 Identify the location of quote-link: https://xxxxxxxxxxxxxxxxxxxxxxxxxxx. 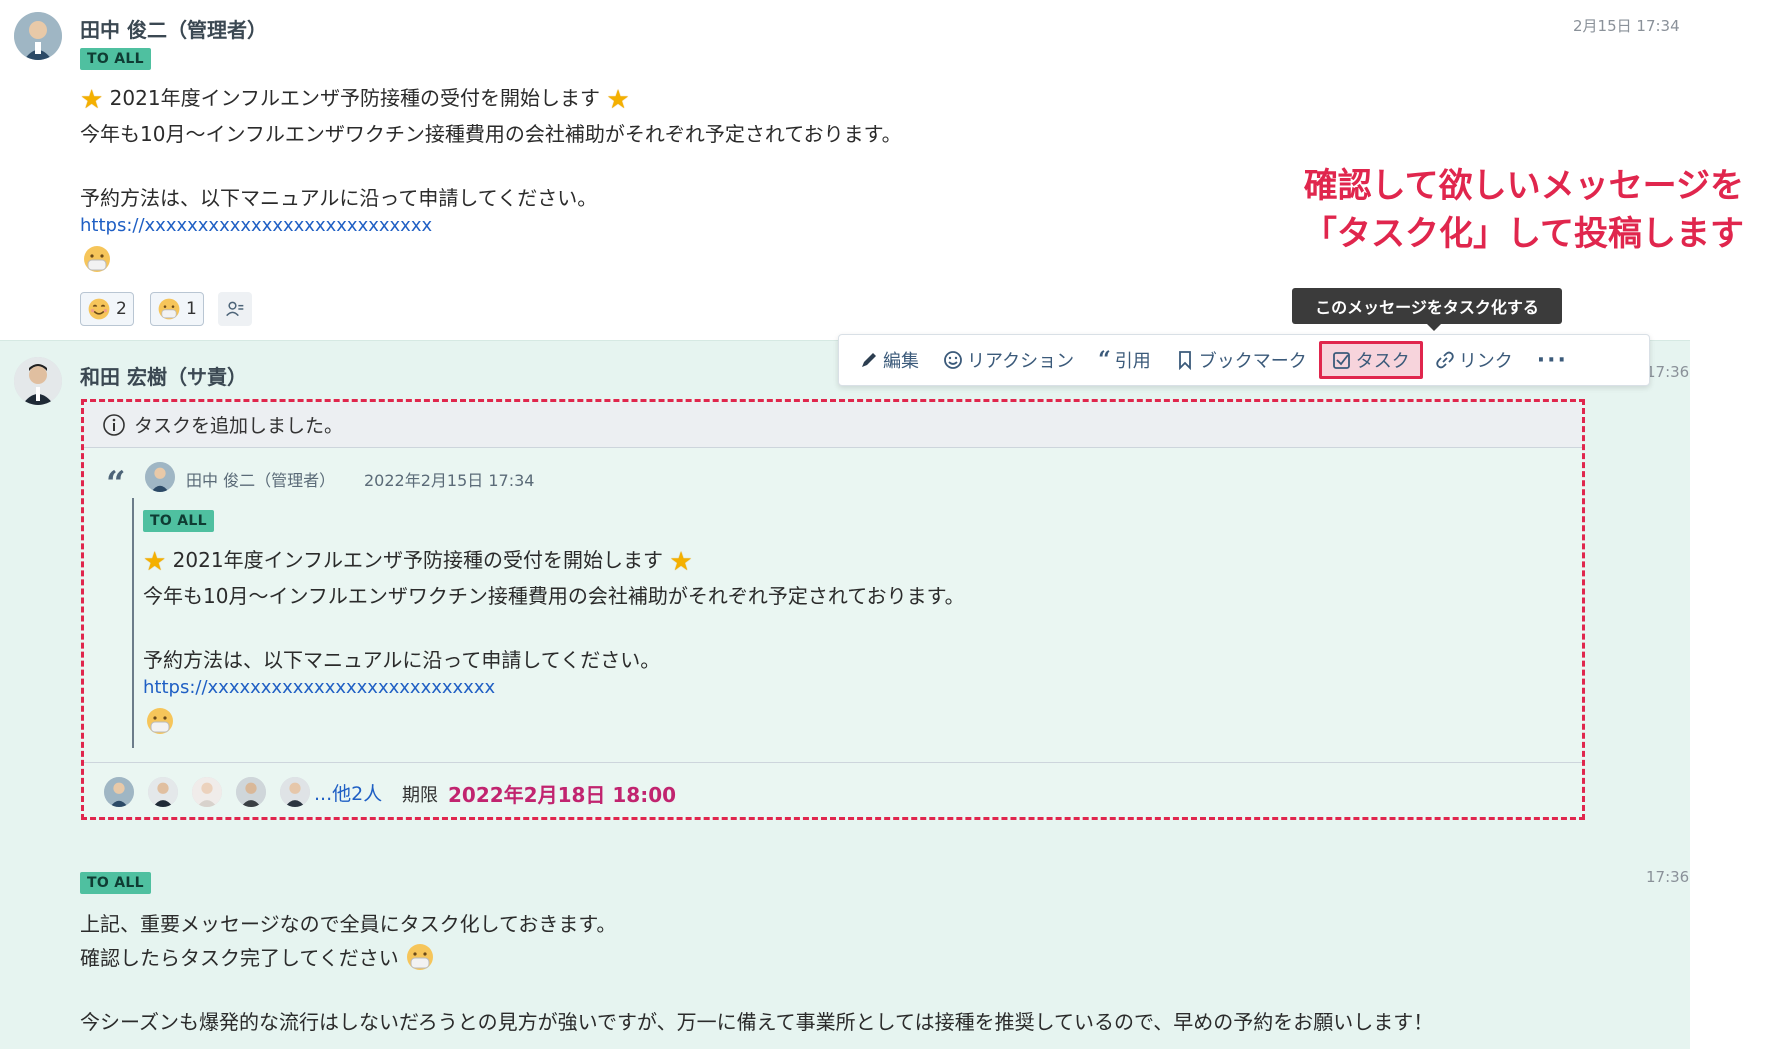
(319, 687).